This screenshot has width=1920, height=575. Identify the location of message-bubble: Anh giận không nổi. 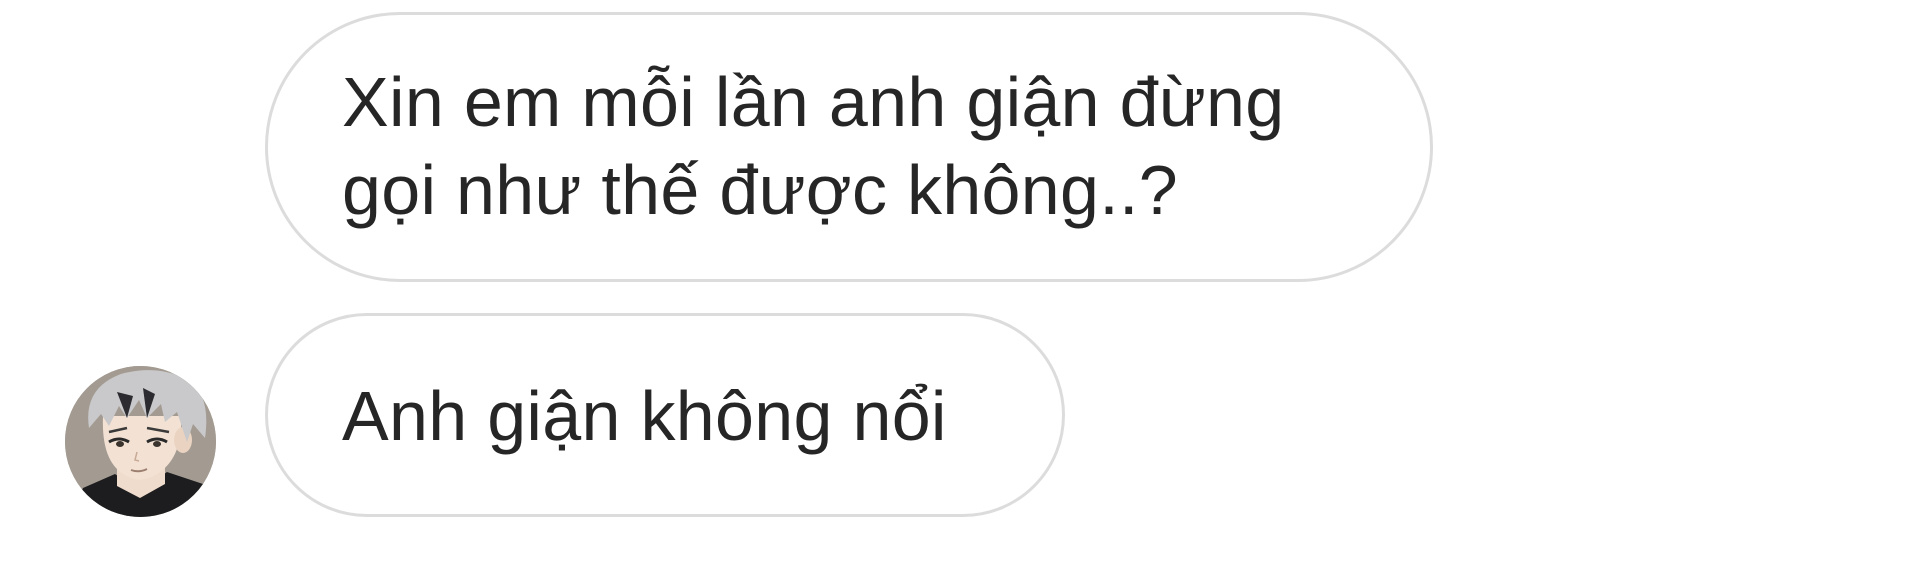
(665, 415).